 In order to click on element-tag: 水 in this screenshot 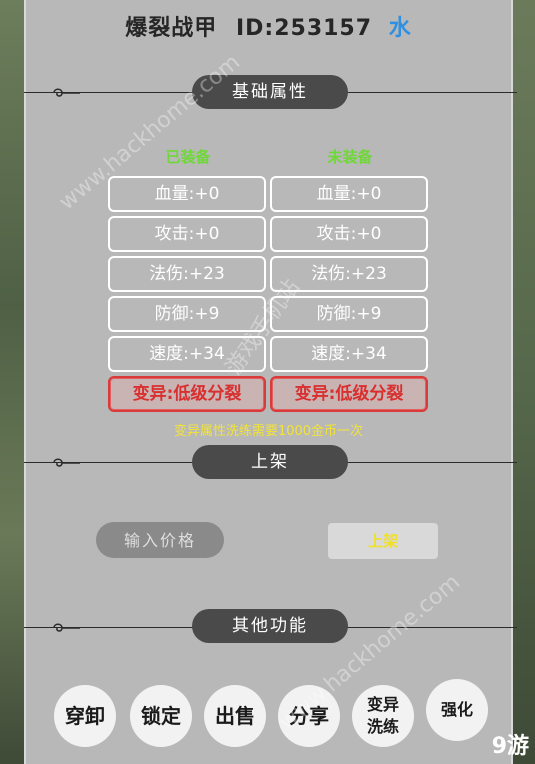, I will do `click(400, 28)`.